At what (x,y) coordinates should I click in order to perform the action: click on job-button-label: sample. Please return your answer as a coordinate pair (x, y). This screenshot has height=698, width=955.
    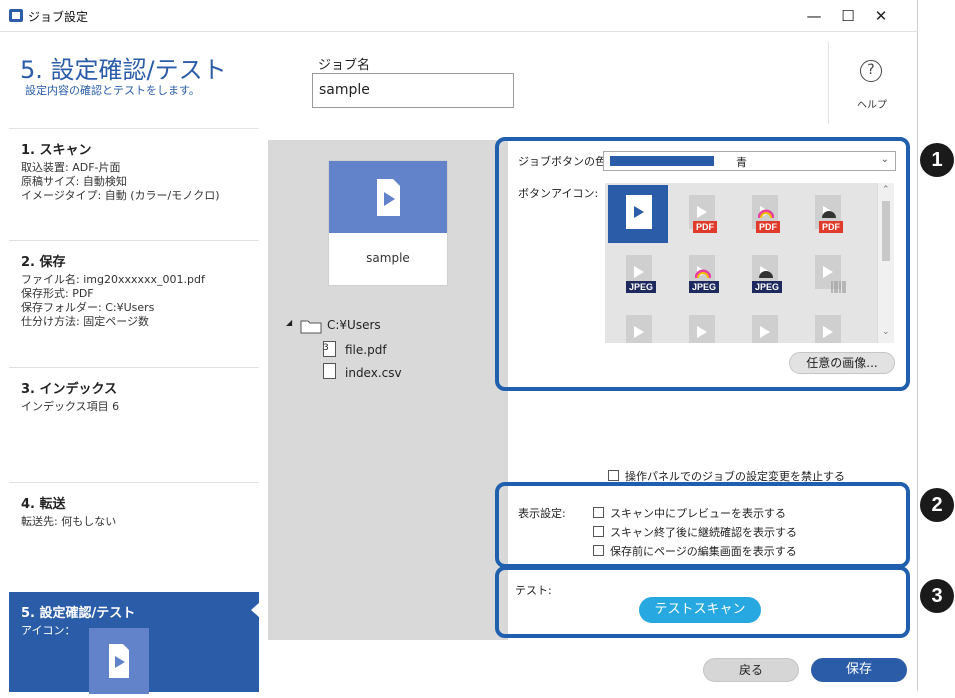
    Looking at the image, I should click on (388, 258).